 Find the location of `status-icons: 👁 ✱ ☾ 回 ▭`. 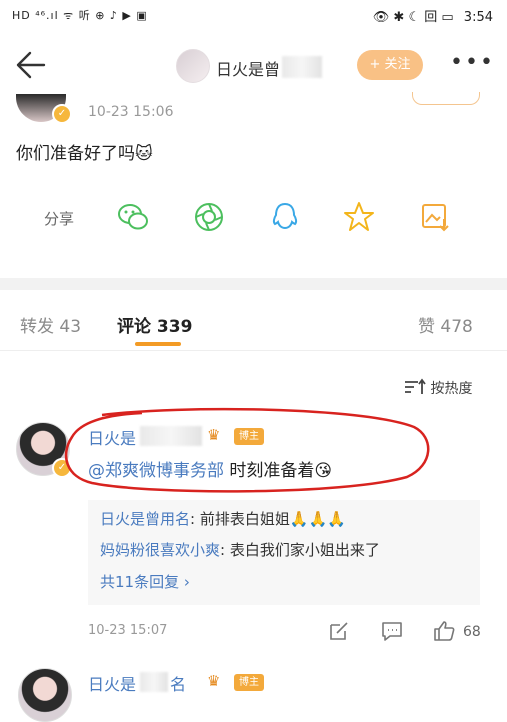

status-icons: 👁 ✱ ☾ 回 ▭ is located at coordinates (413, 17).